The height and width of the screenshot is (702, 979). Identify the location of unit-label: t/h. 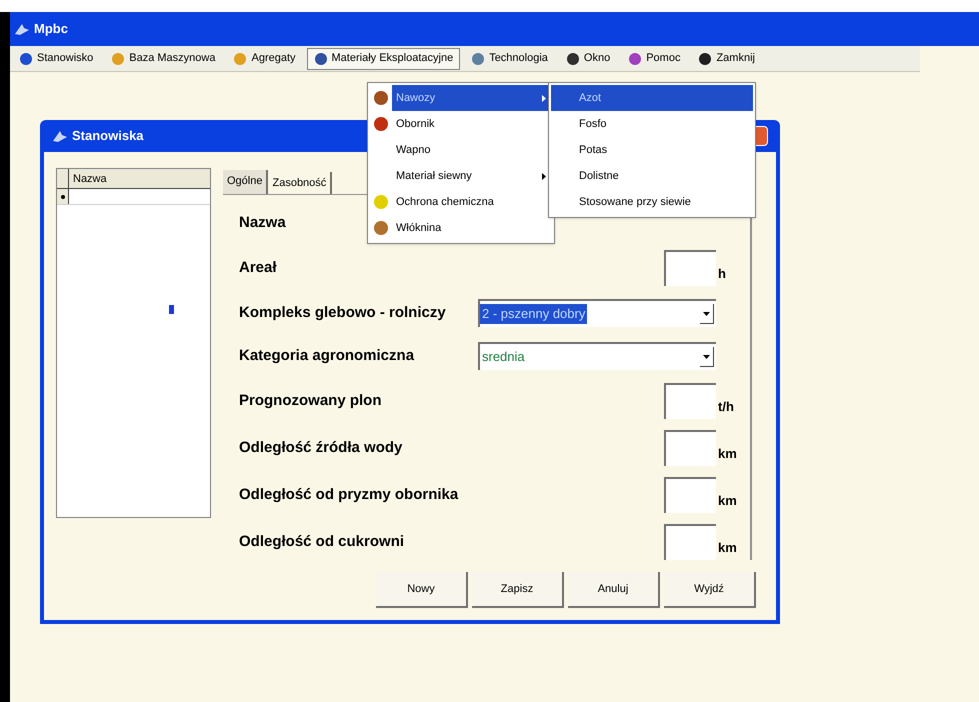
(726, 407).